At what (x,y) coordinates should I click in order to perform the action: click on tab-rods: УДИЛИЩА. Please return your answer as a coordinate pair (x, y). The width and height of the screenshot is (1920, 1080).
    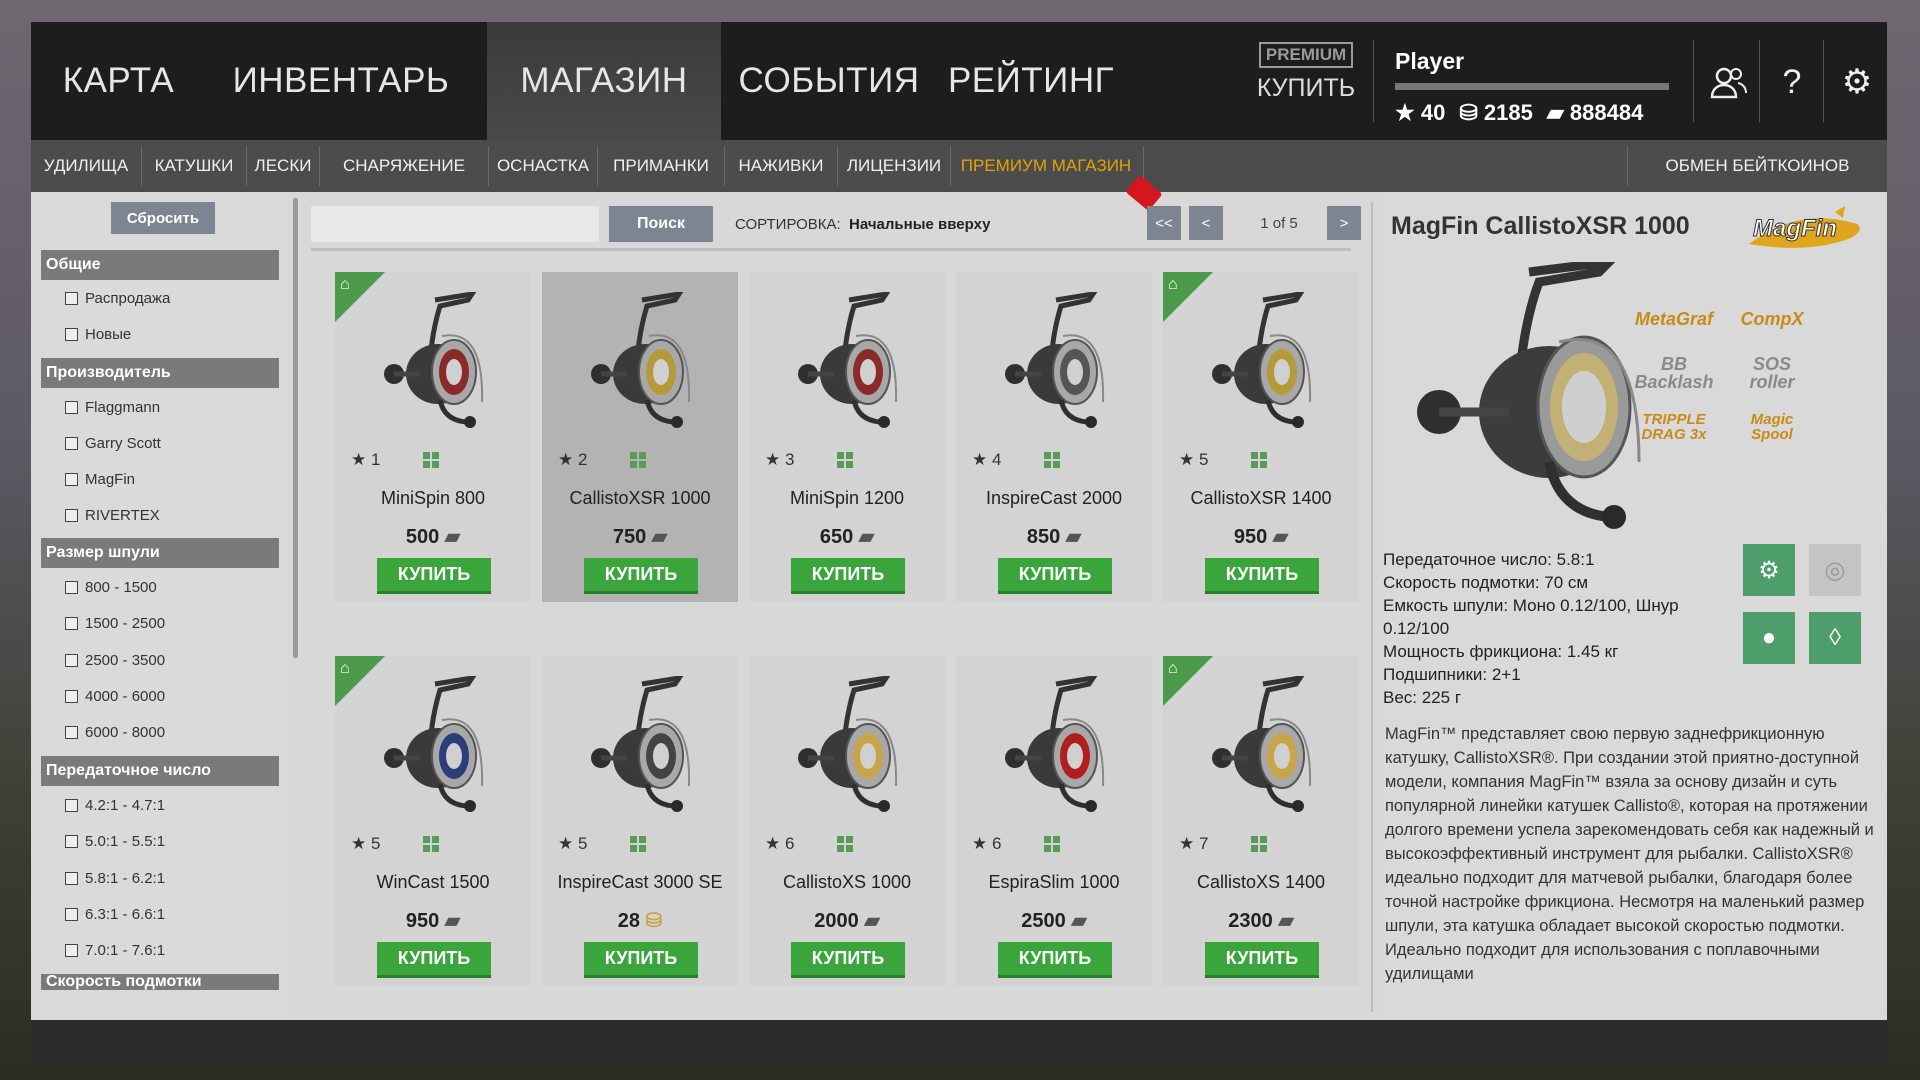
    Looking at the image, I should click on (86, 166).